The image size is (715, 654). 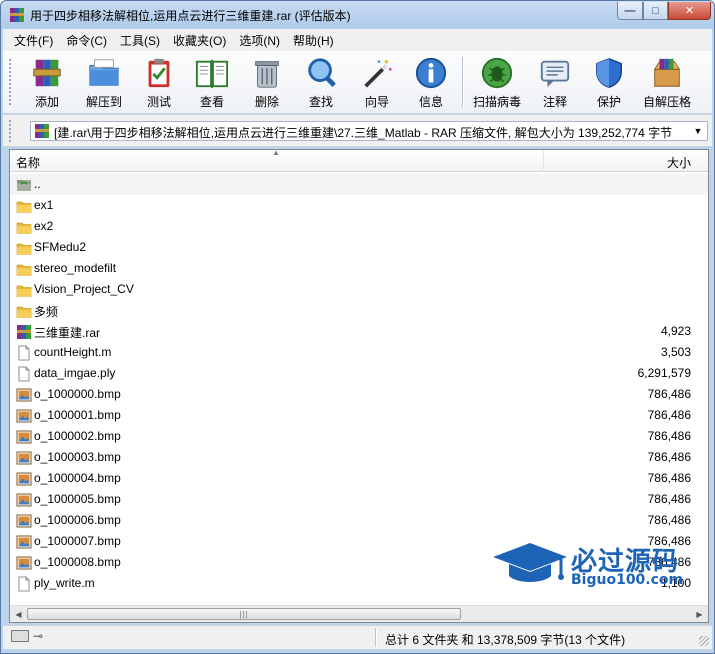 I want to click on file-name: o_1000007.bmp, so click(x=77, y=541).